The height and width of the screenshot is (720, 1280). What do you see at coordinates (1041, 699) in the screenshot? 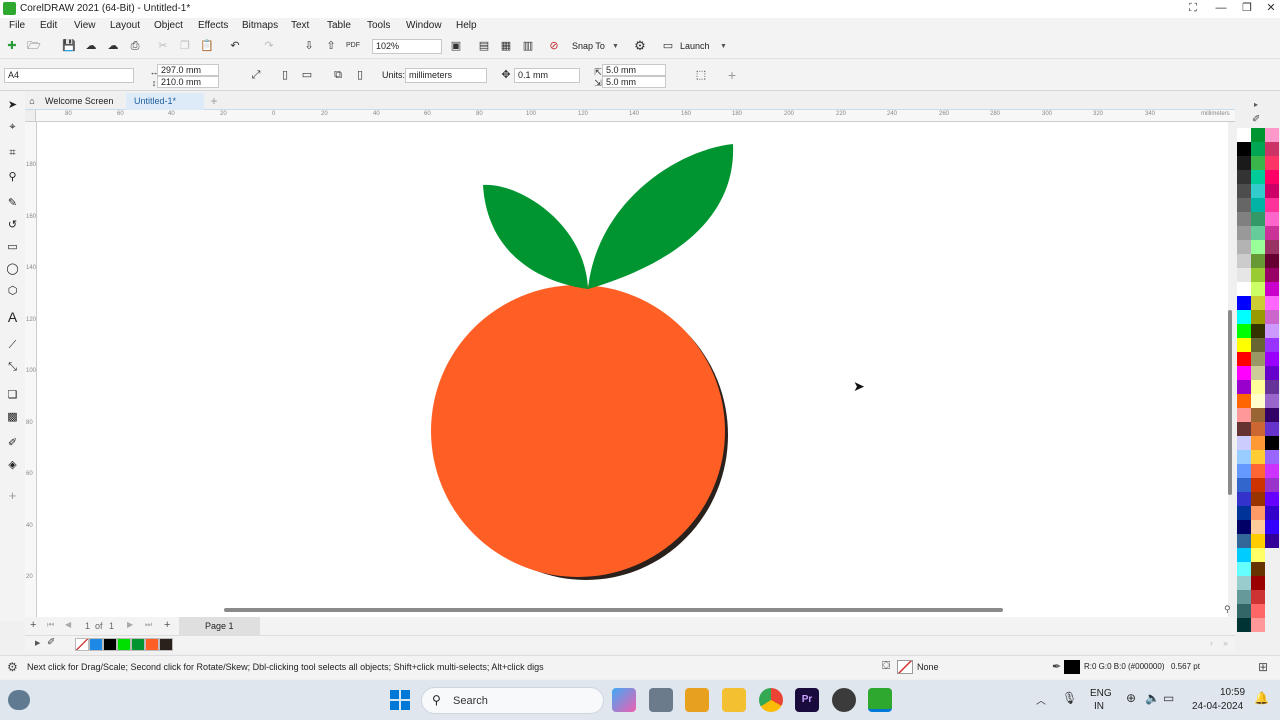
I see `show-hidden-icons: ︿` at bounding box center [1041, 699].